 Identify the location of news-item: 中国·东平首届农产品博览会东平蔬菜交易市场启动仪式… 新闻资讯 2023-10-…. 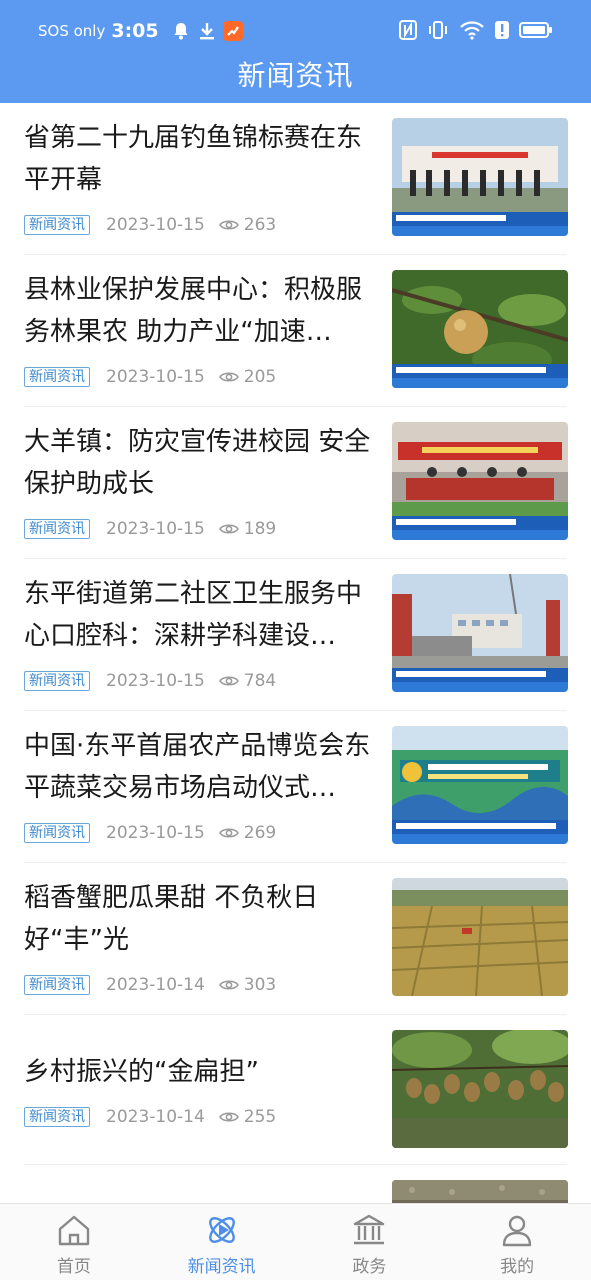
(295, 787).